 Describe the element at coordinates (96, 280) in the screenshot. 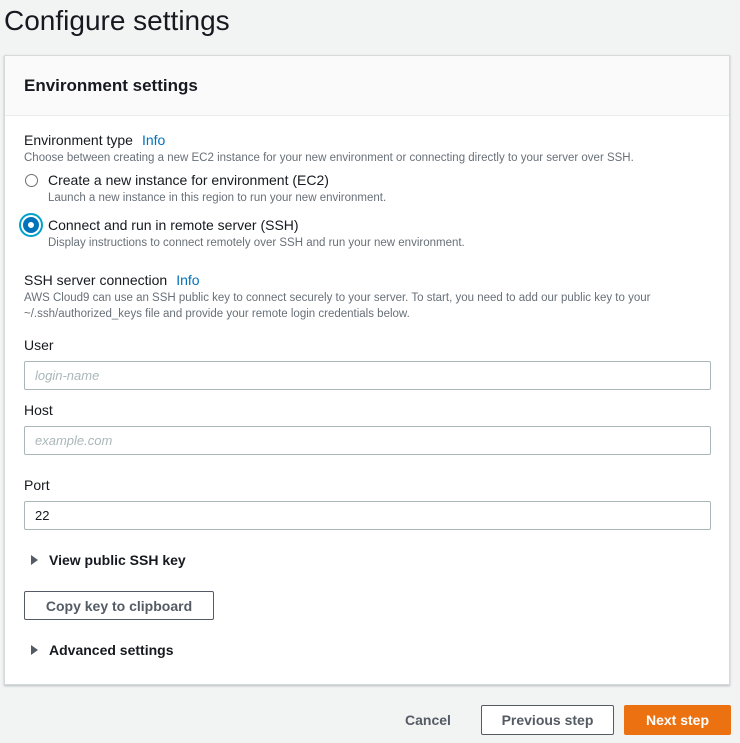

I see `ssh-connection-label: SSH server connection` at that location.